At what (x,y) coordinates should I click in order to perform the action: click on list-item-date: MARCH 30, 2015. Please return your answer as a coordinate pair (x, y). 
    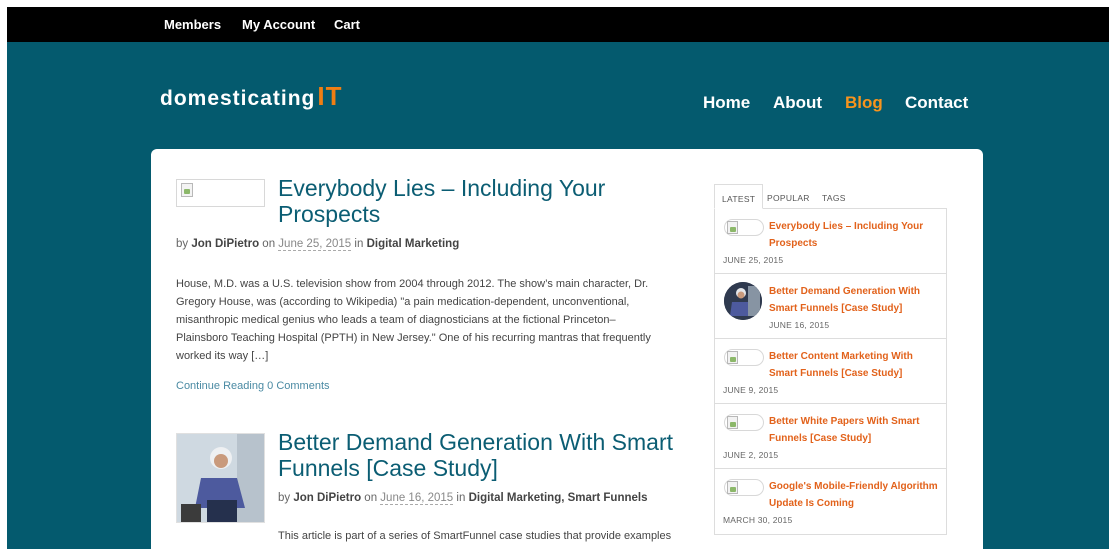
    Looking at the image, I should click on (758, 520).